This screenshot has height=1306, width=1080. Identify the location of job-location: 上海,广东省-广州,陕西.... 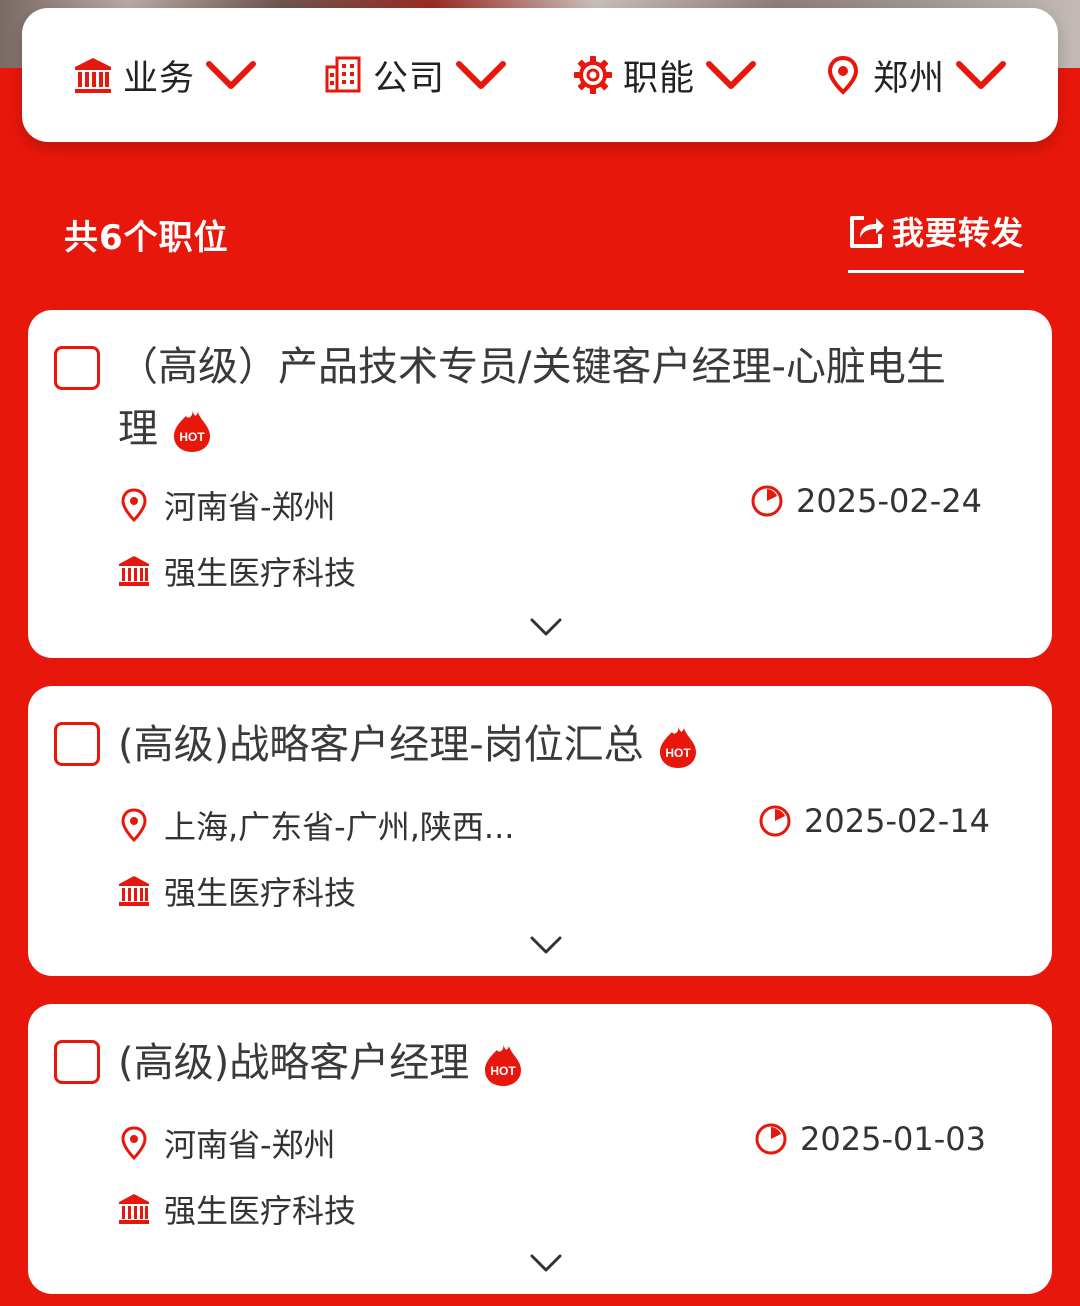
(339, 827).